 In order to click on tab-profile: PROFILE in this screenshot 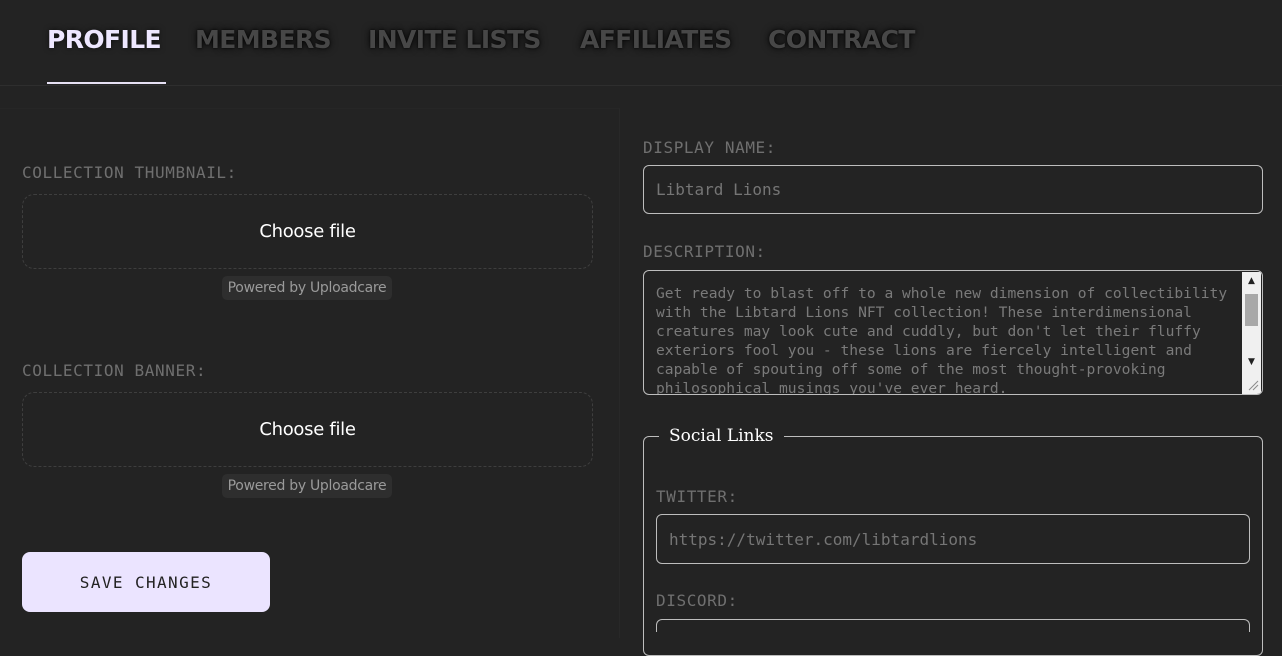, I will do `click(104, 40)`.